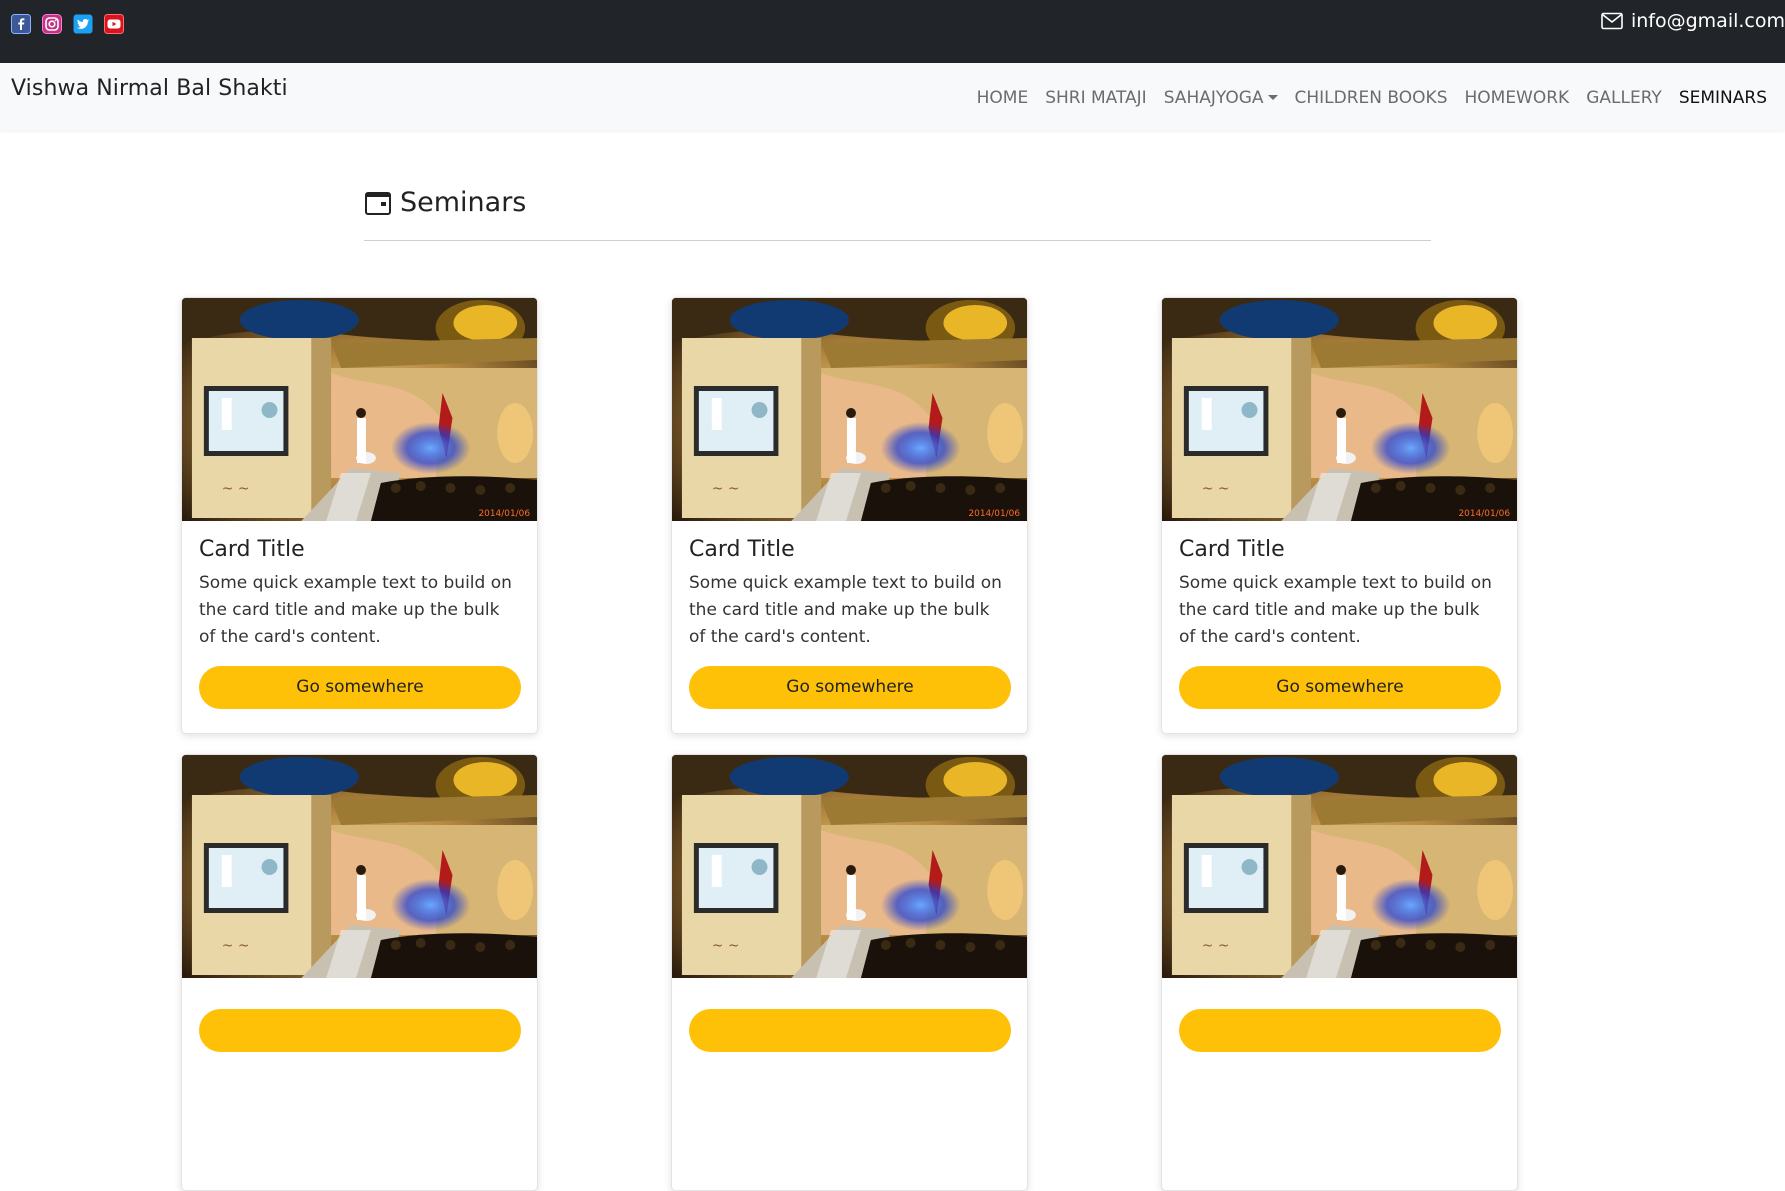  I want to click on email-text: info@gmail.com, so click(1708, 21).